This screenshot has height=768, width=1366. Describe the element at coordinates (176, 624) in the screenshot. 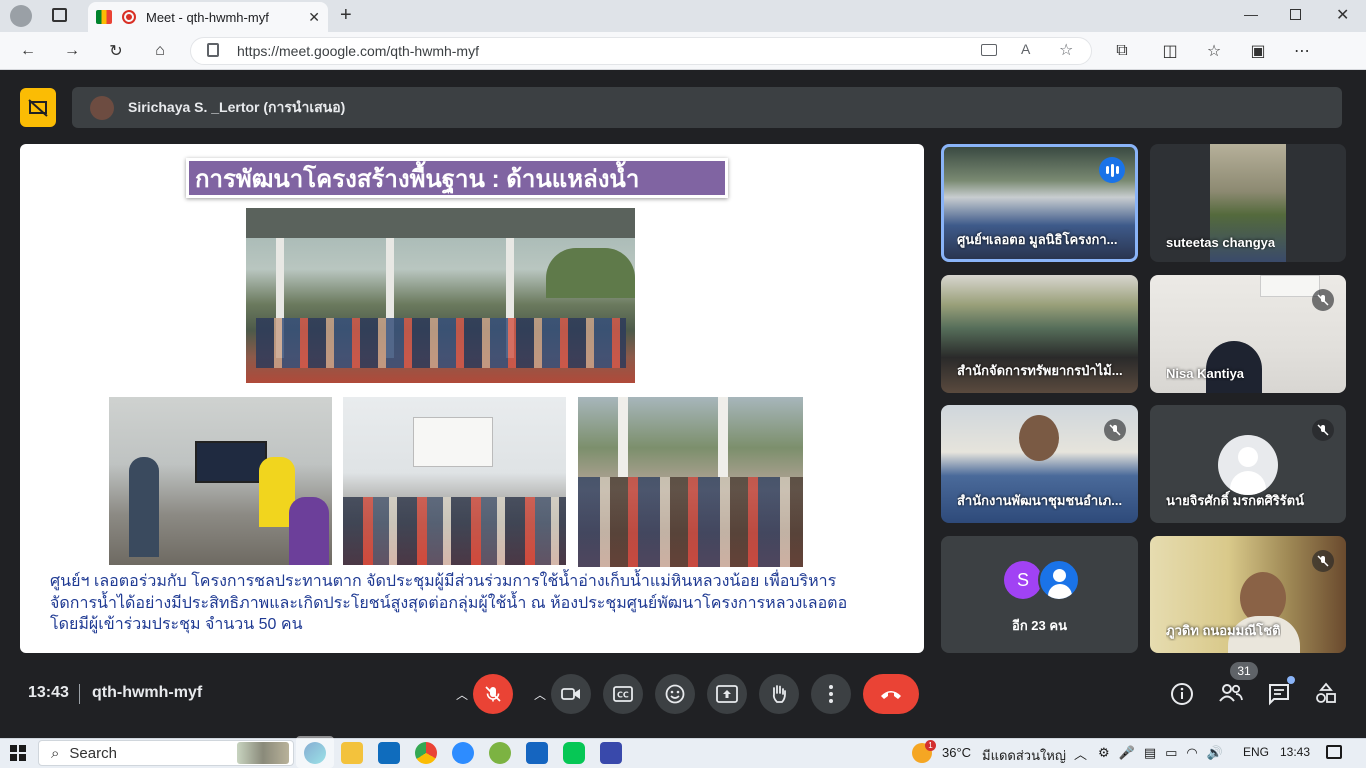

I see `caption-line-3: โดยมีผู้เข้าร่วมประชุม จำนวน 50 คน` at that location.